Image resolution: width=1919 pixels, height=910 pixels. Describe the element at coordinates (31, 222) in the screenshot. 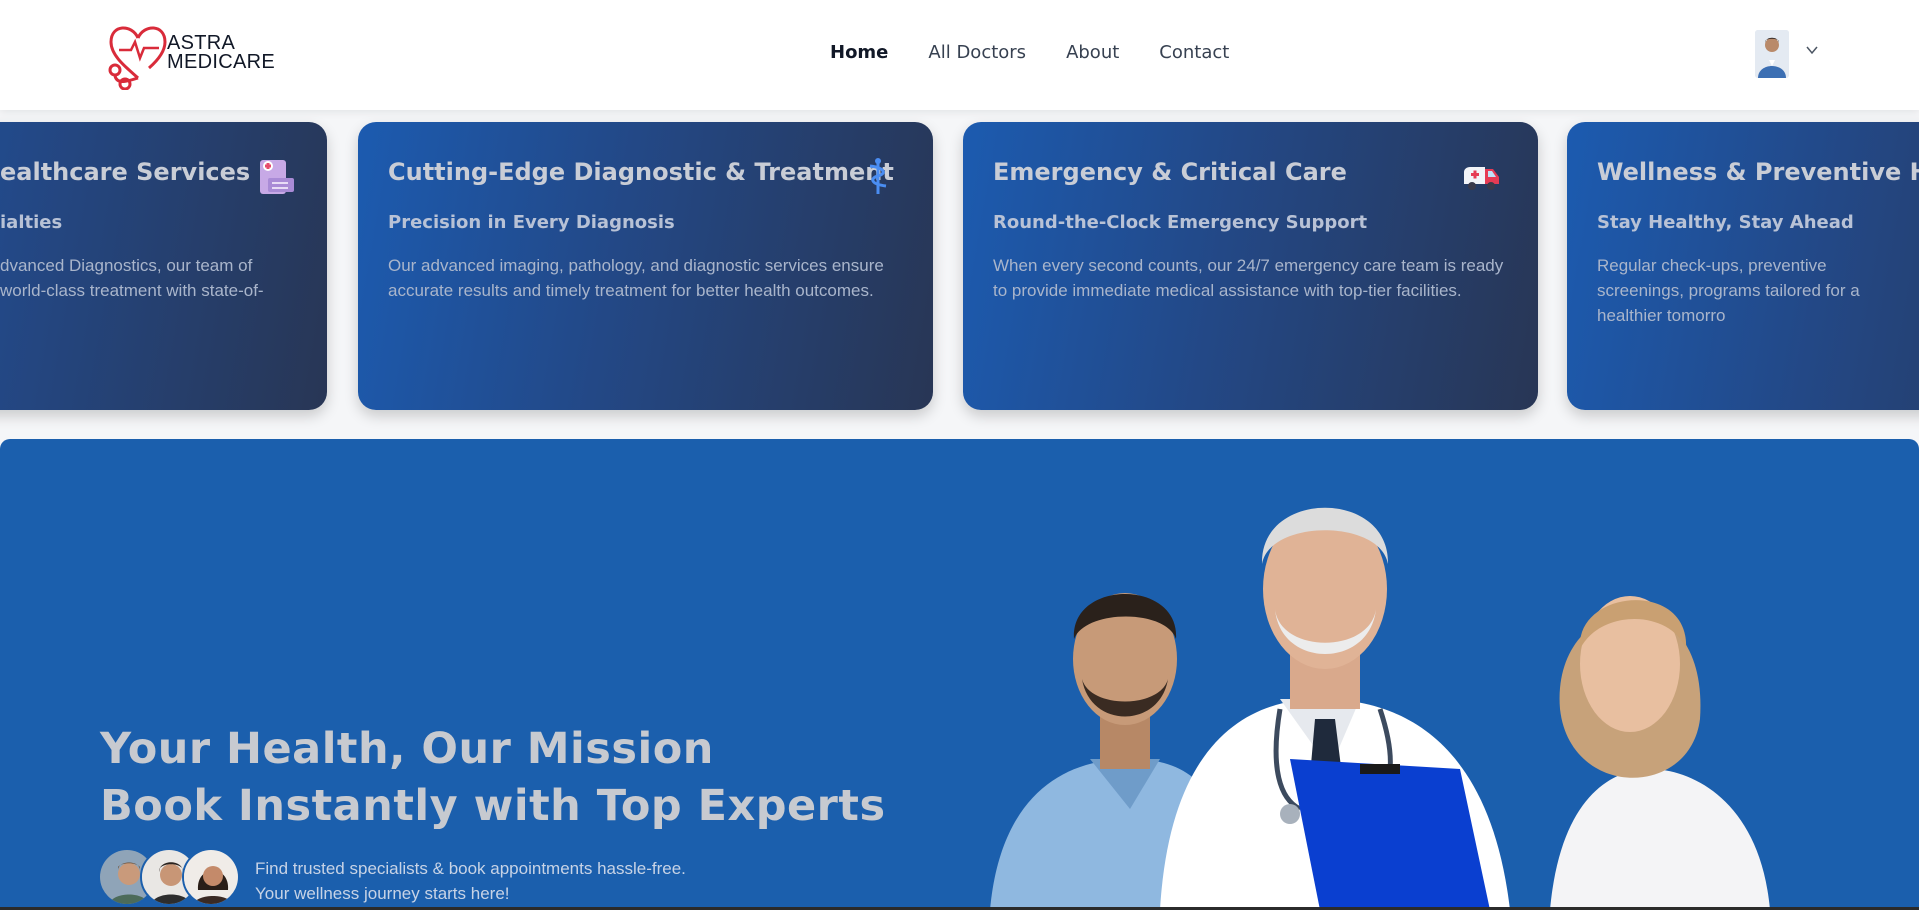

I see `card-subtitle: ialties` at that location.